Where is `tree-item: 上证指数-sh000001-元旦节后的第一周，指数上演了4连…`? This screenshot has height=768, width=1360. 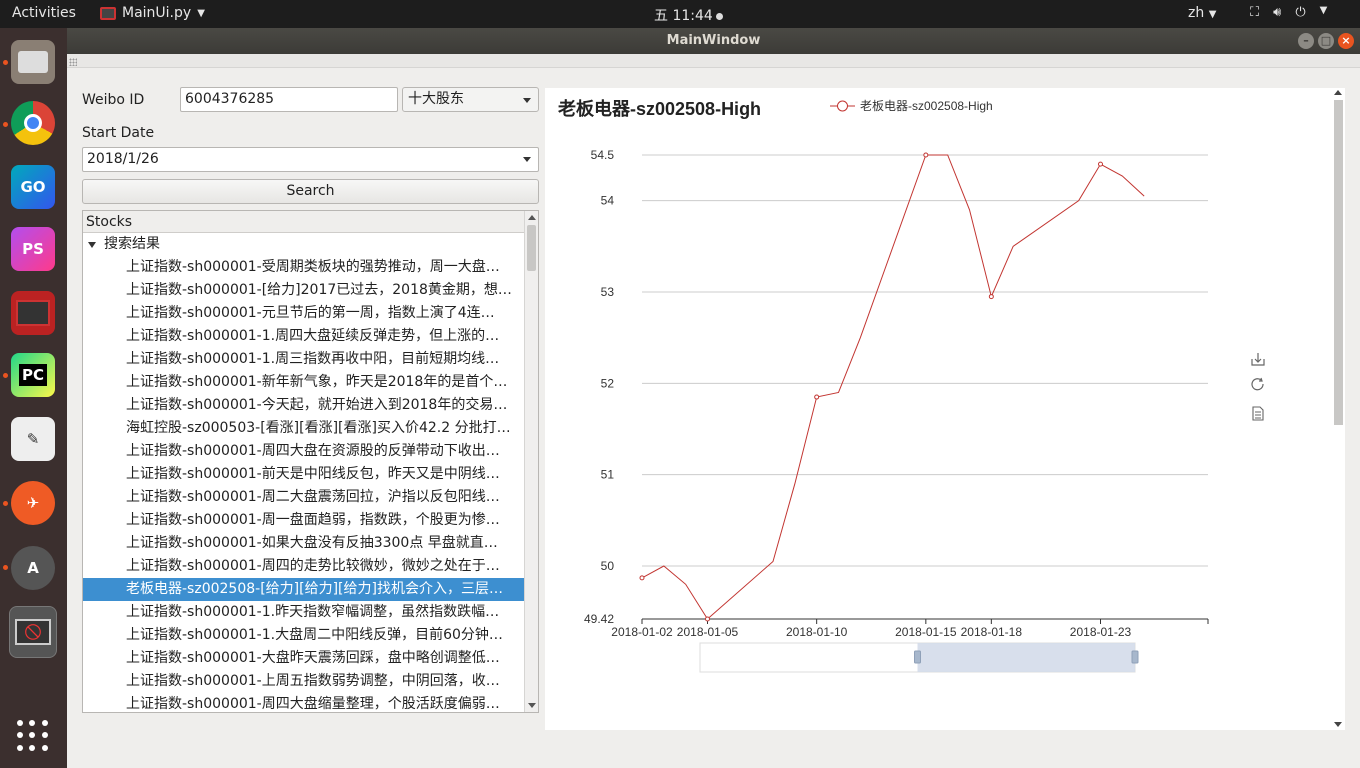 tree-item: 上证指数-sh000001-元旦节后的第一周，指数上演了4连… is located at coordinates (310, 313).